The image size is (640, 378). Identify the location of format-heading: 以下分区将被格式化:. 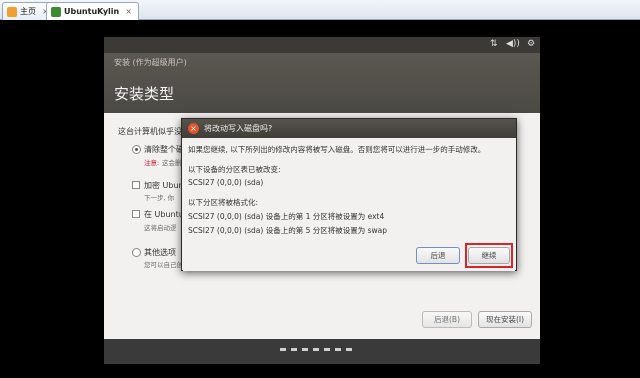
(223, 202).